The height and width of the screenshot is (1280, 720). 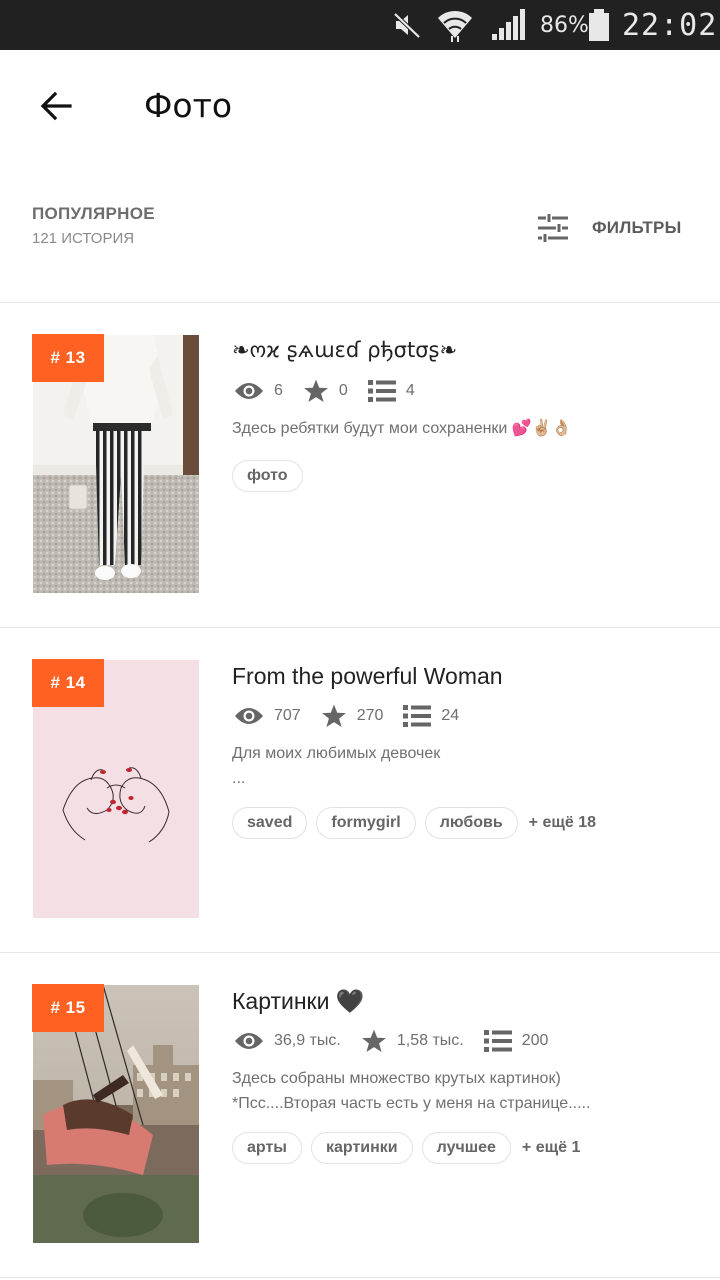 What do you see at coordinates (670, 25) in the screenshot?
I see `clock: 22:02` at bounding box center [670, 25].